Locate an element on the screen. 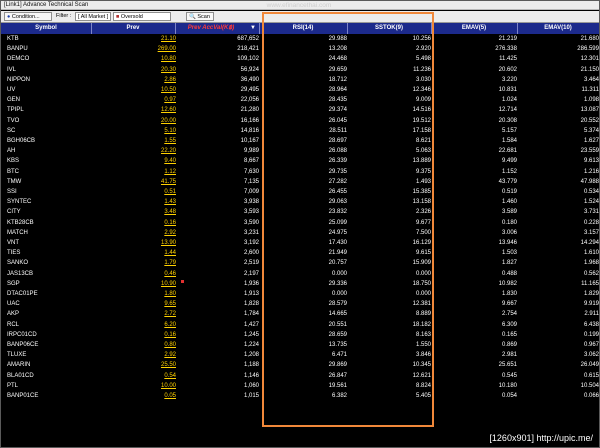 The image size is (600, 448). symbol-cell: MATCH is located at coordinates (17, 232).